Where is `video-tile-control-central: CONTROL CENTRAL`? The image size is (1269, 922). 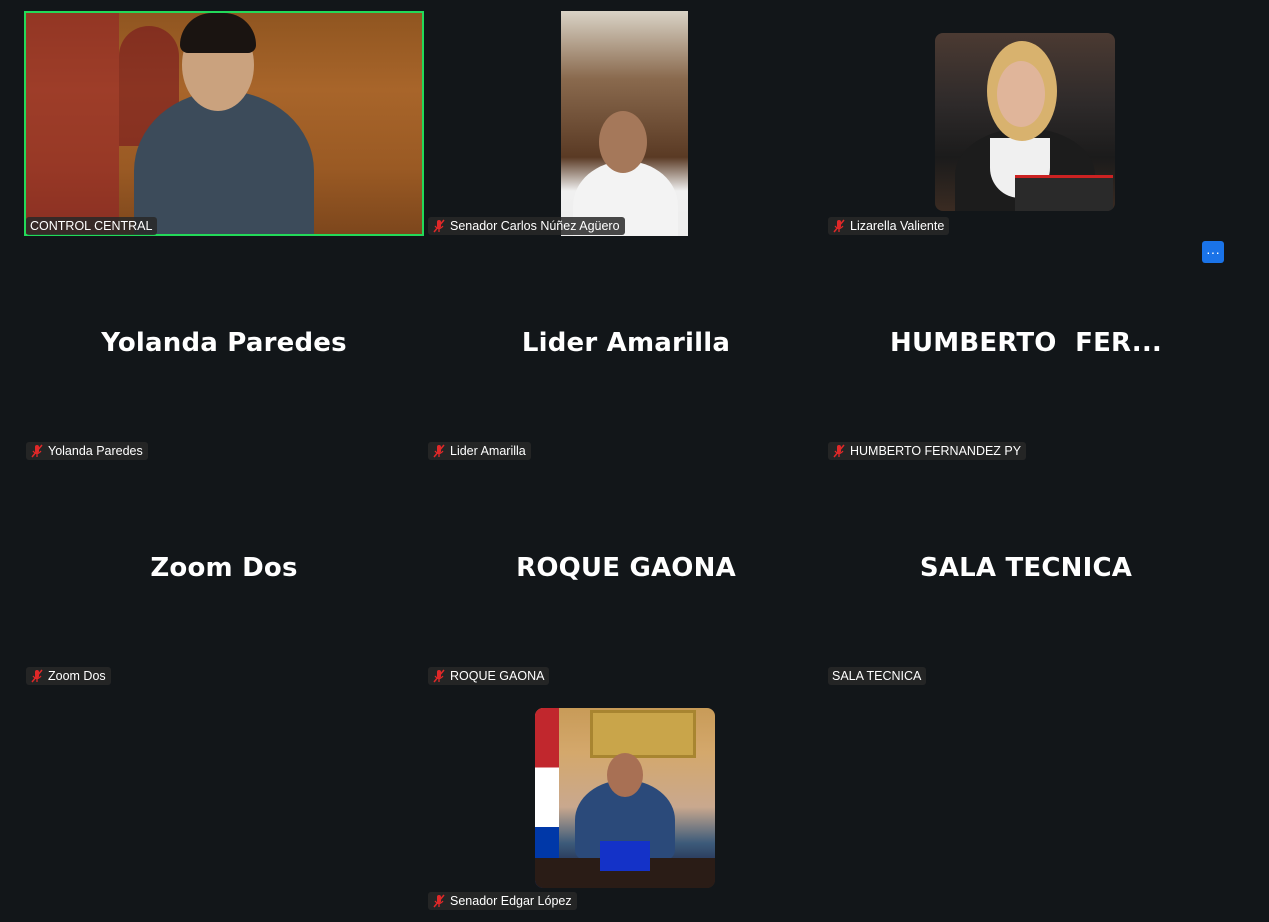
video-tile-control-central: CONTROL CENTRAL is located at coordinates (224, 123).